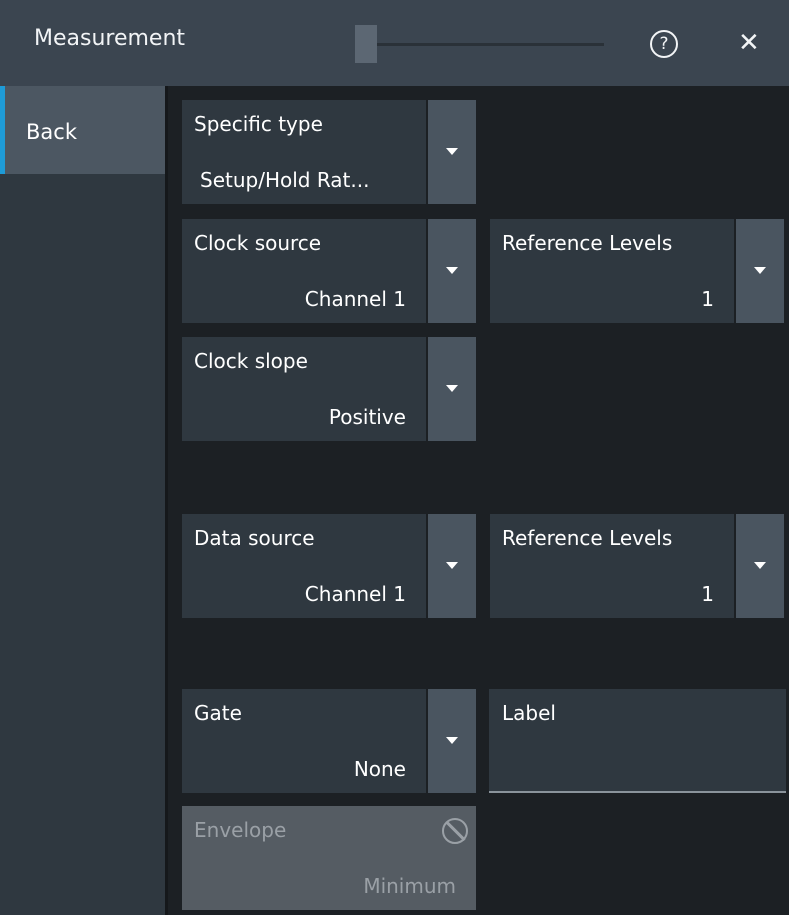 Image resolution: width=789 pixels, height=915 pixels. What do you see at coordinates (251, 361) in the screenshot?
I see `field-label: Clock slope` at bounding box center [251, 361].